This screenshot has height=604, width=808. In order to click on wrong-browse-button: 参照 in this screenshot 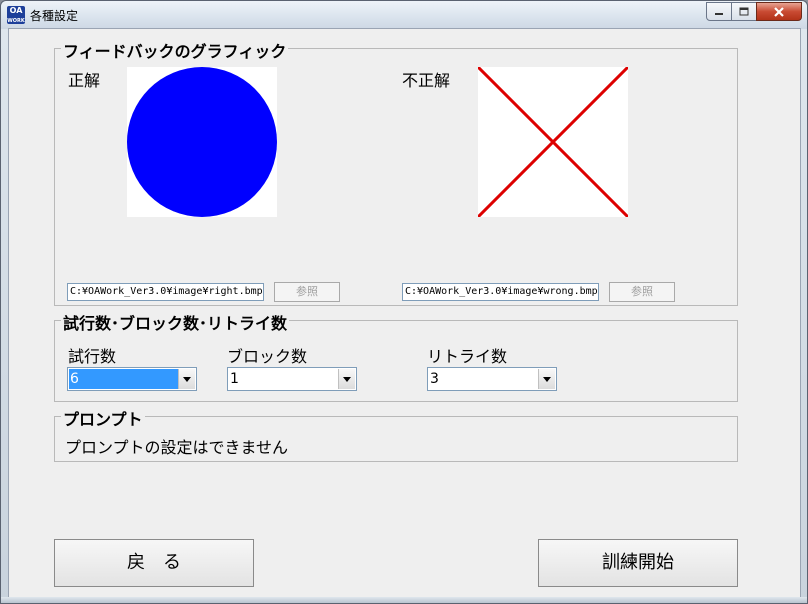, I will do `click(642, 292)`.